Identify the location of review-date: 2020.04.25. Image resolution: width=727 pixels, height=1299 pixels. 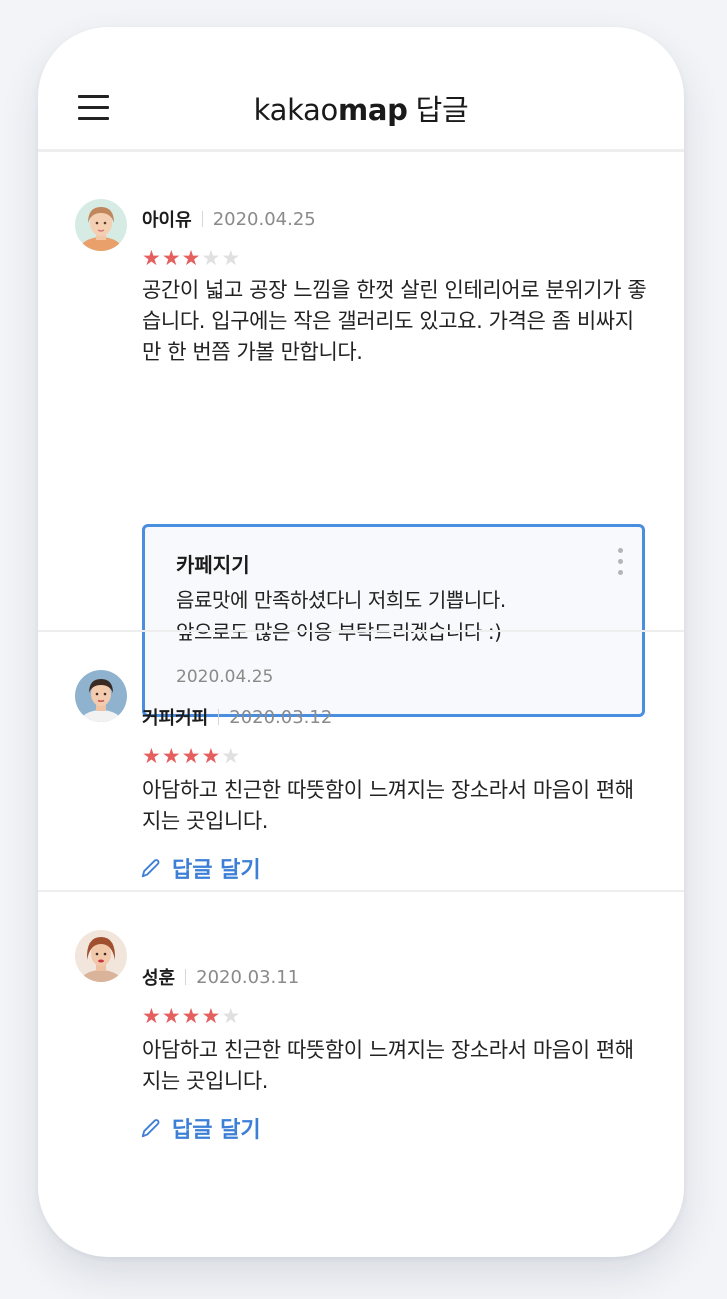
(264, 219).